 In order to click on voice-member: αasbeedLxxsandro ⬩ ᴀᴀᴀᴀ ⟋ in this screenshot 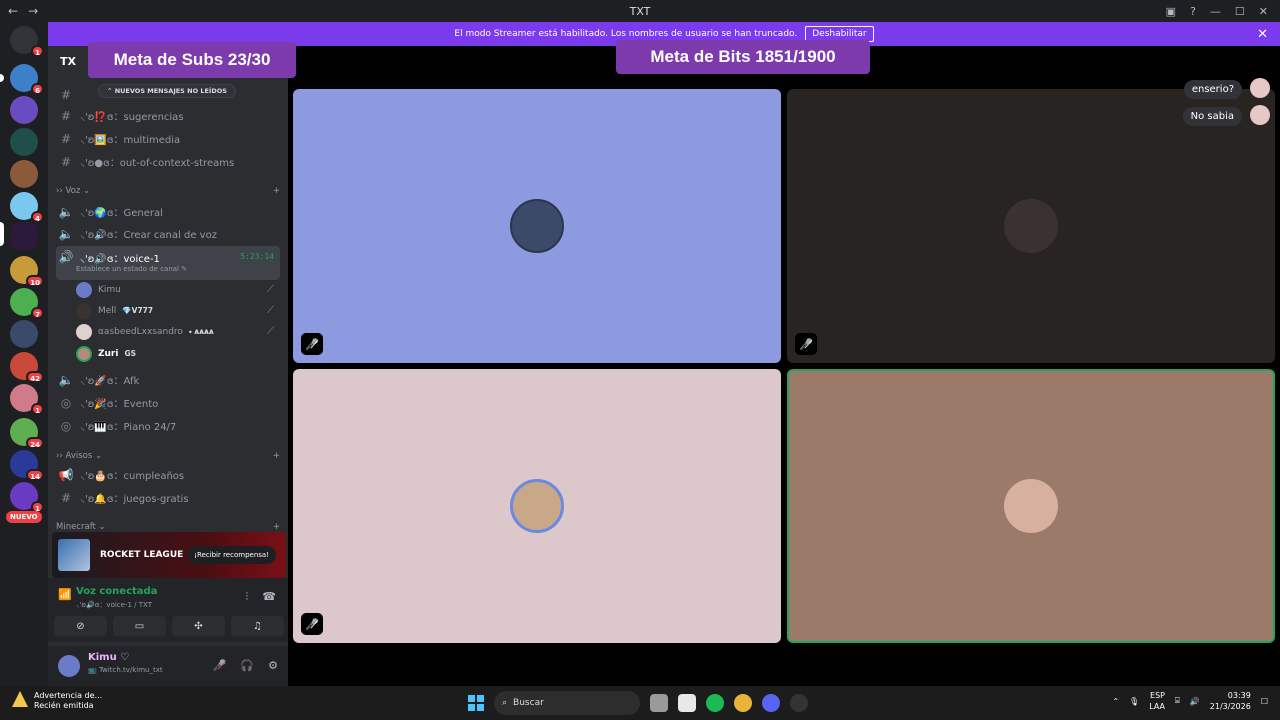, I will do `click(178, 331)`.